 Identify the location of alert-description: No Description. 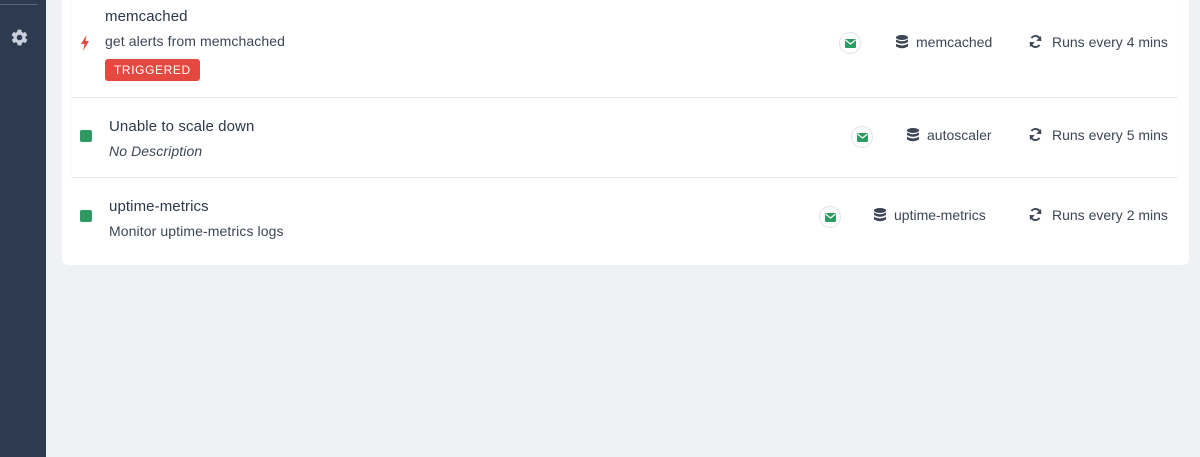
(156, 151).